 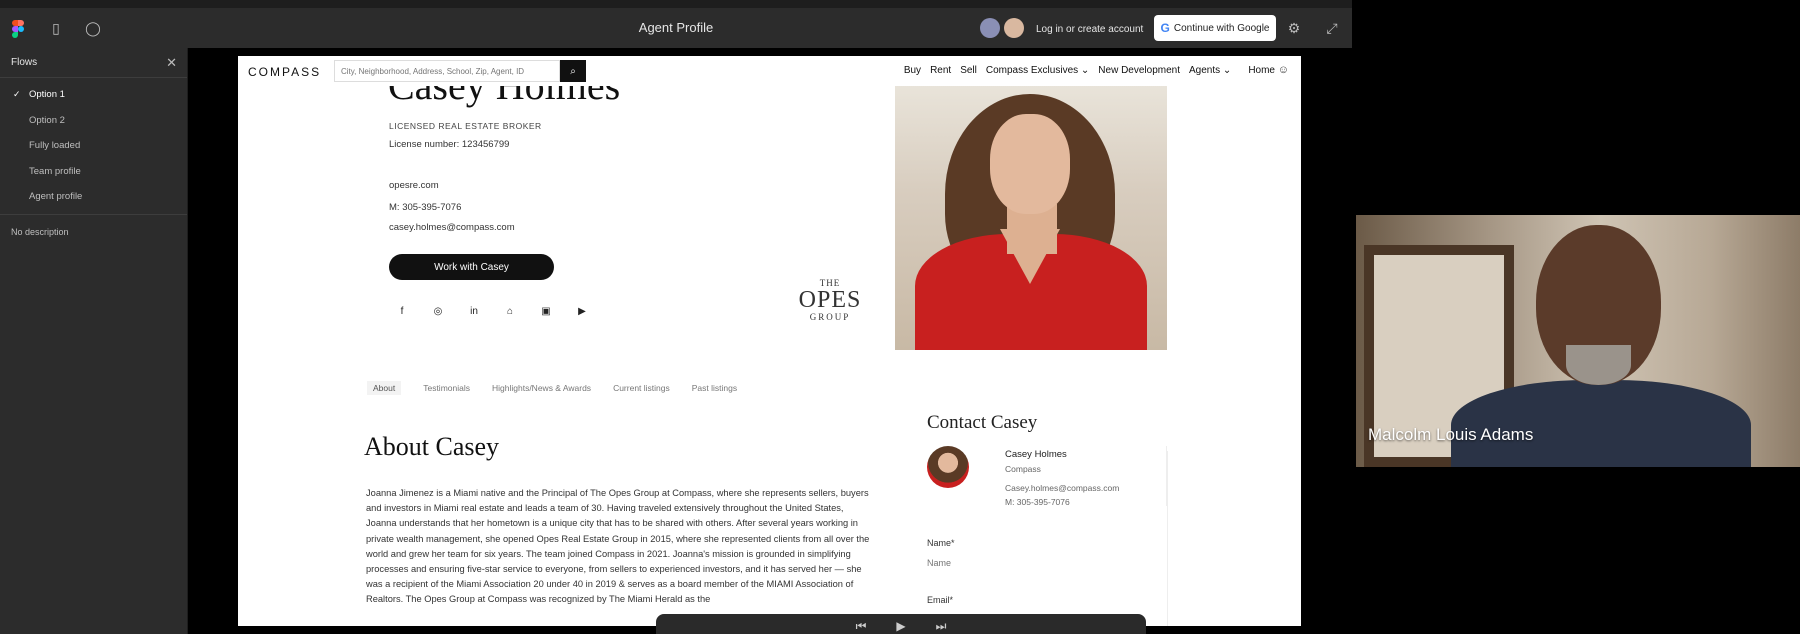 I want to click on menu-home: Home, so click(x=1261, y=70).